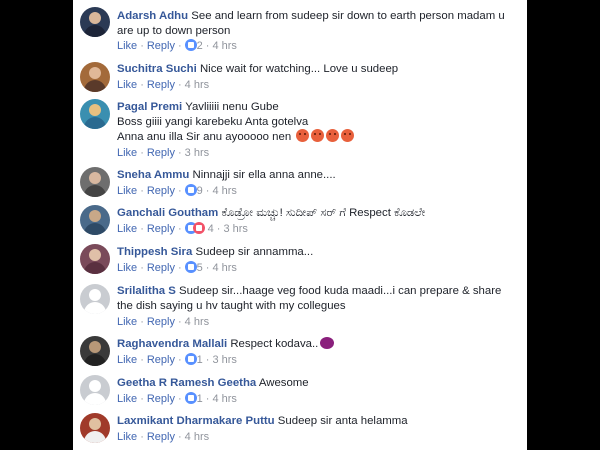  What do you see at coordinates (172, 344) in the screenshot?
I see `commenter-name: Raghavendra Mallali` at bounding box center [172, 344].